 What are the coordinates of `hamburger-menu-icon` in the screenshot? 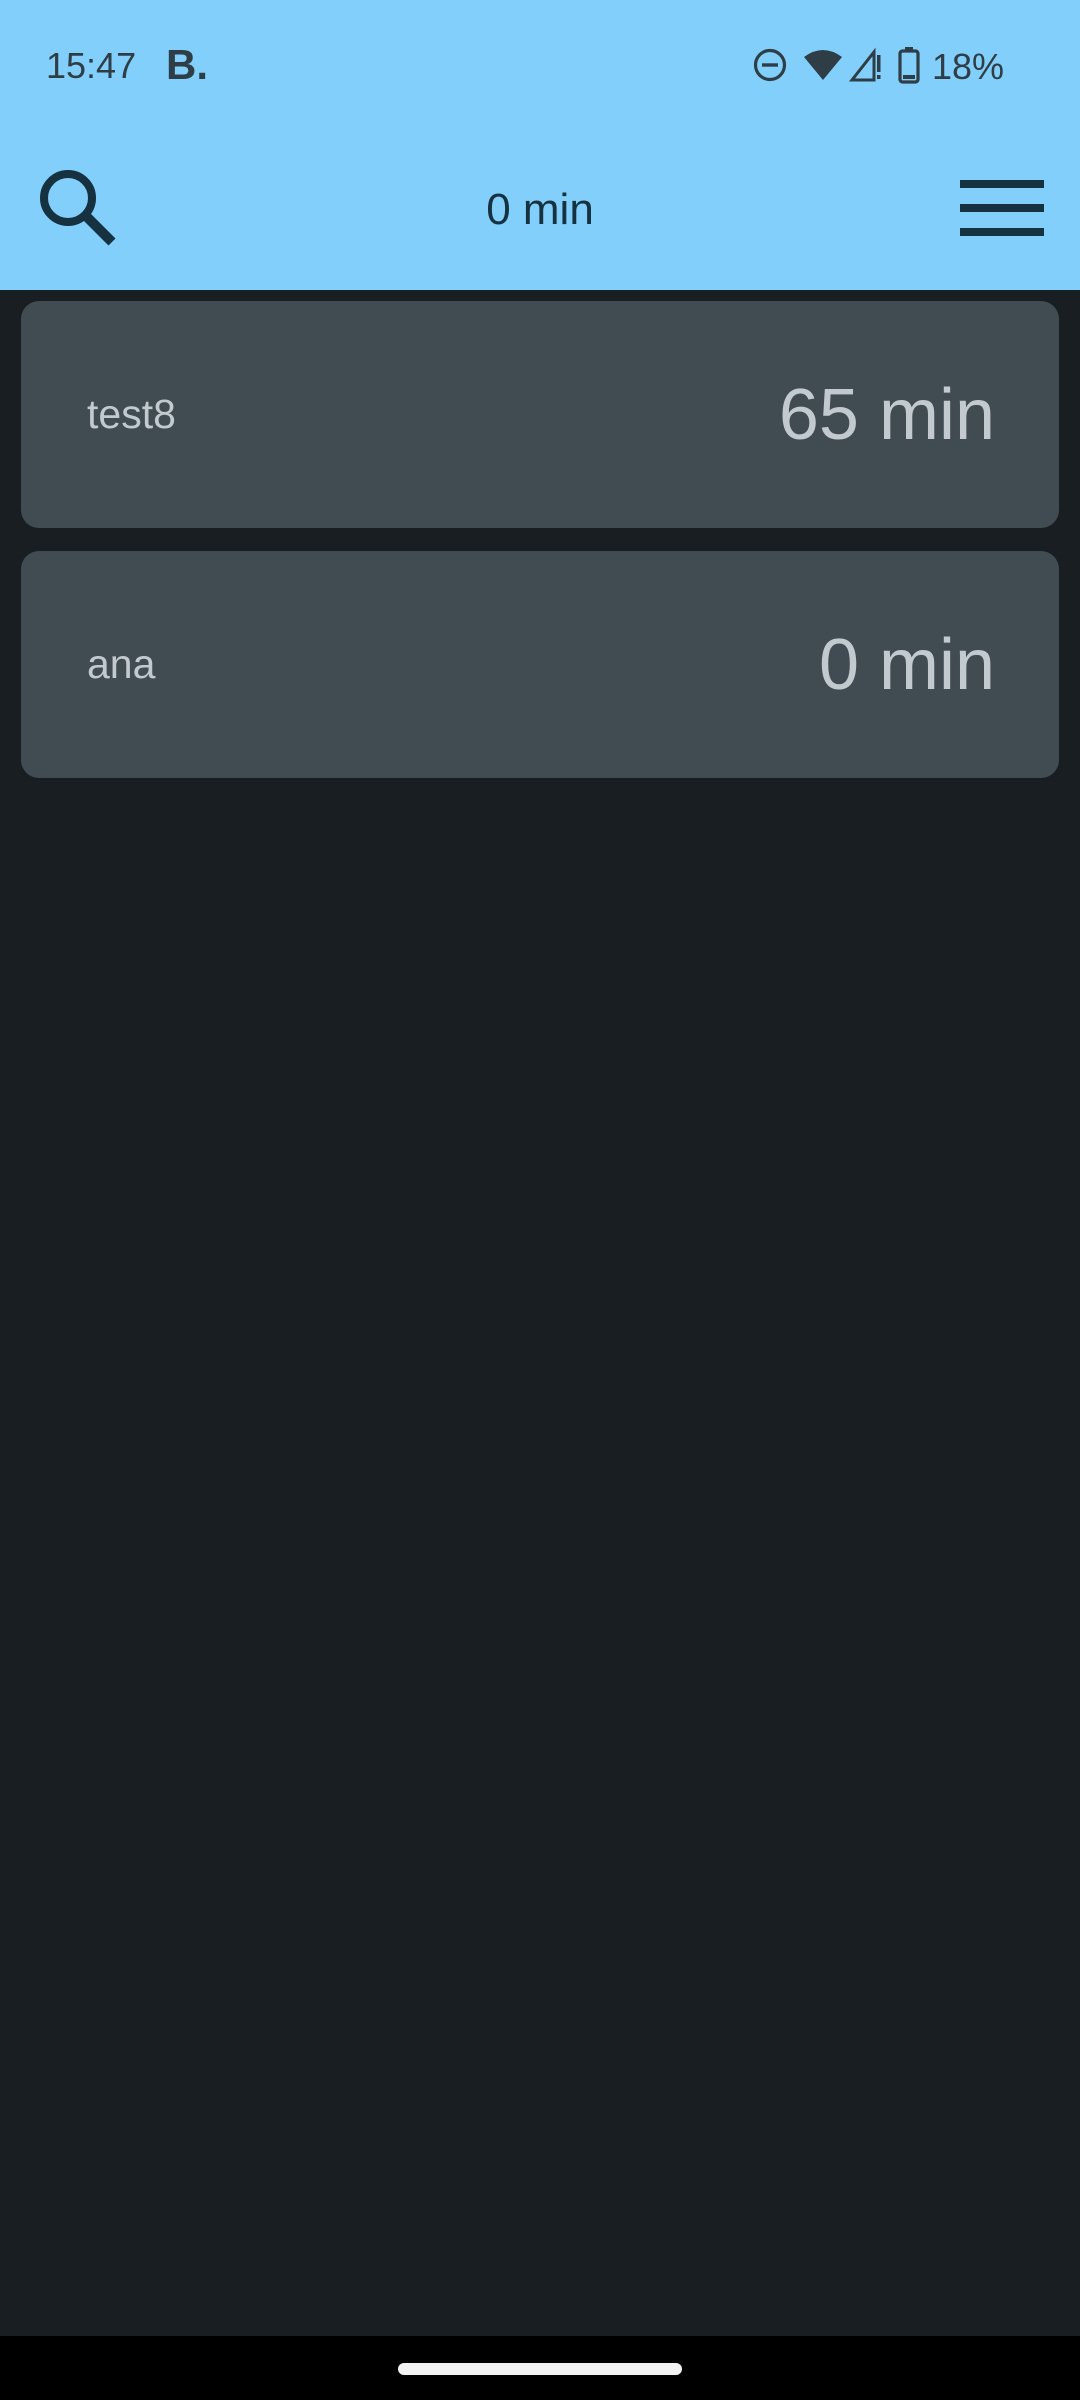 It's located at (1002, 210).